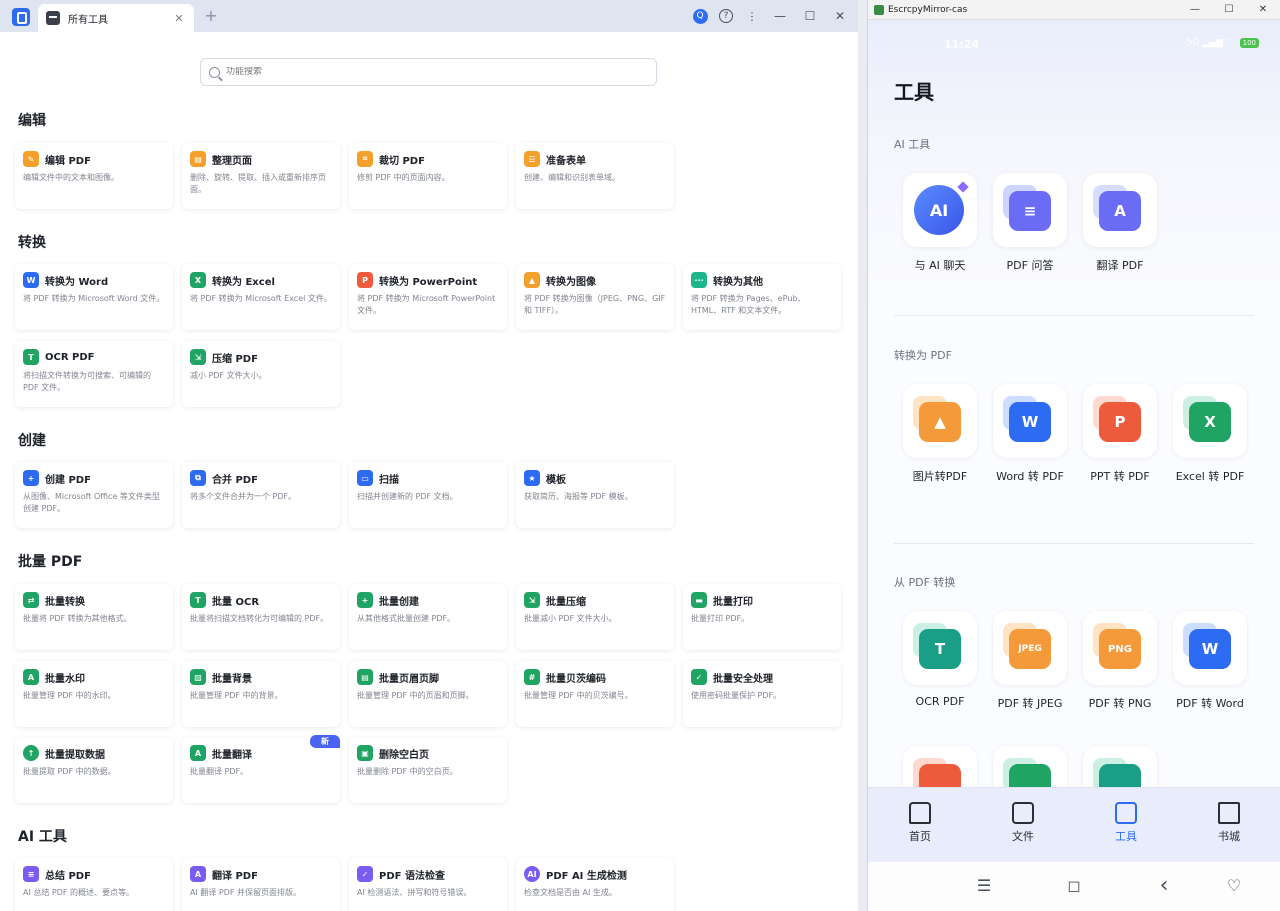 Image resolution: width=1280 pixels, height=911 pixels. What do you see at coordinates (21, 17) in the screenshot?
I see `app-logo-icon` at bounding box center [21, 17].